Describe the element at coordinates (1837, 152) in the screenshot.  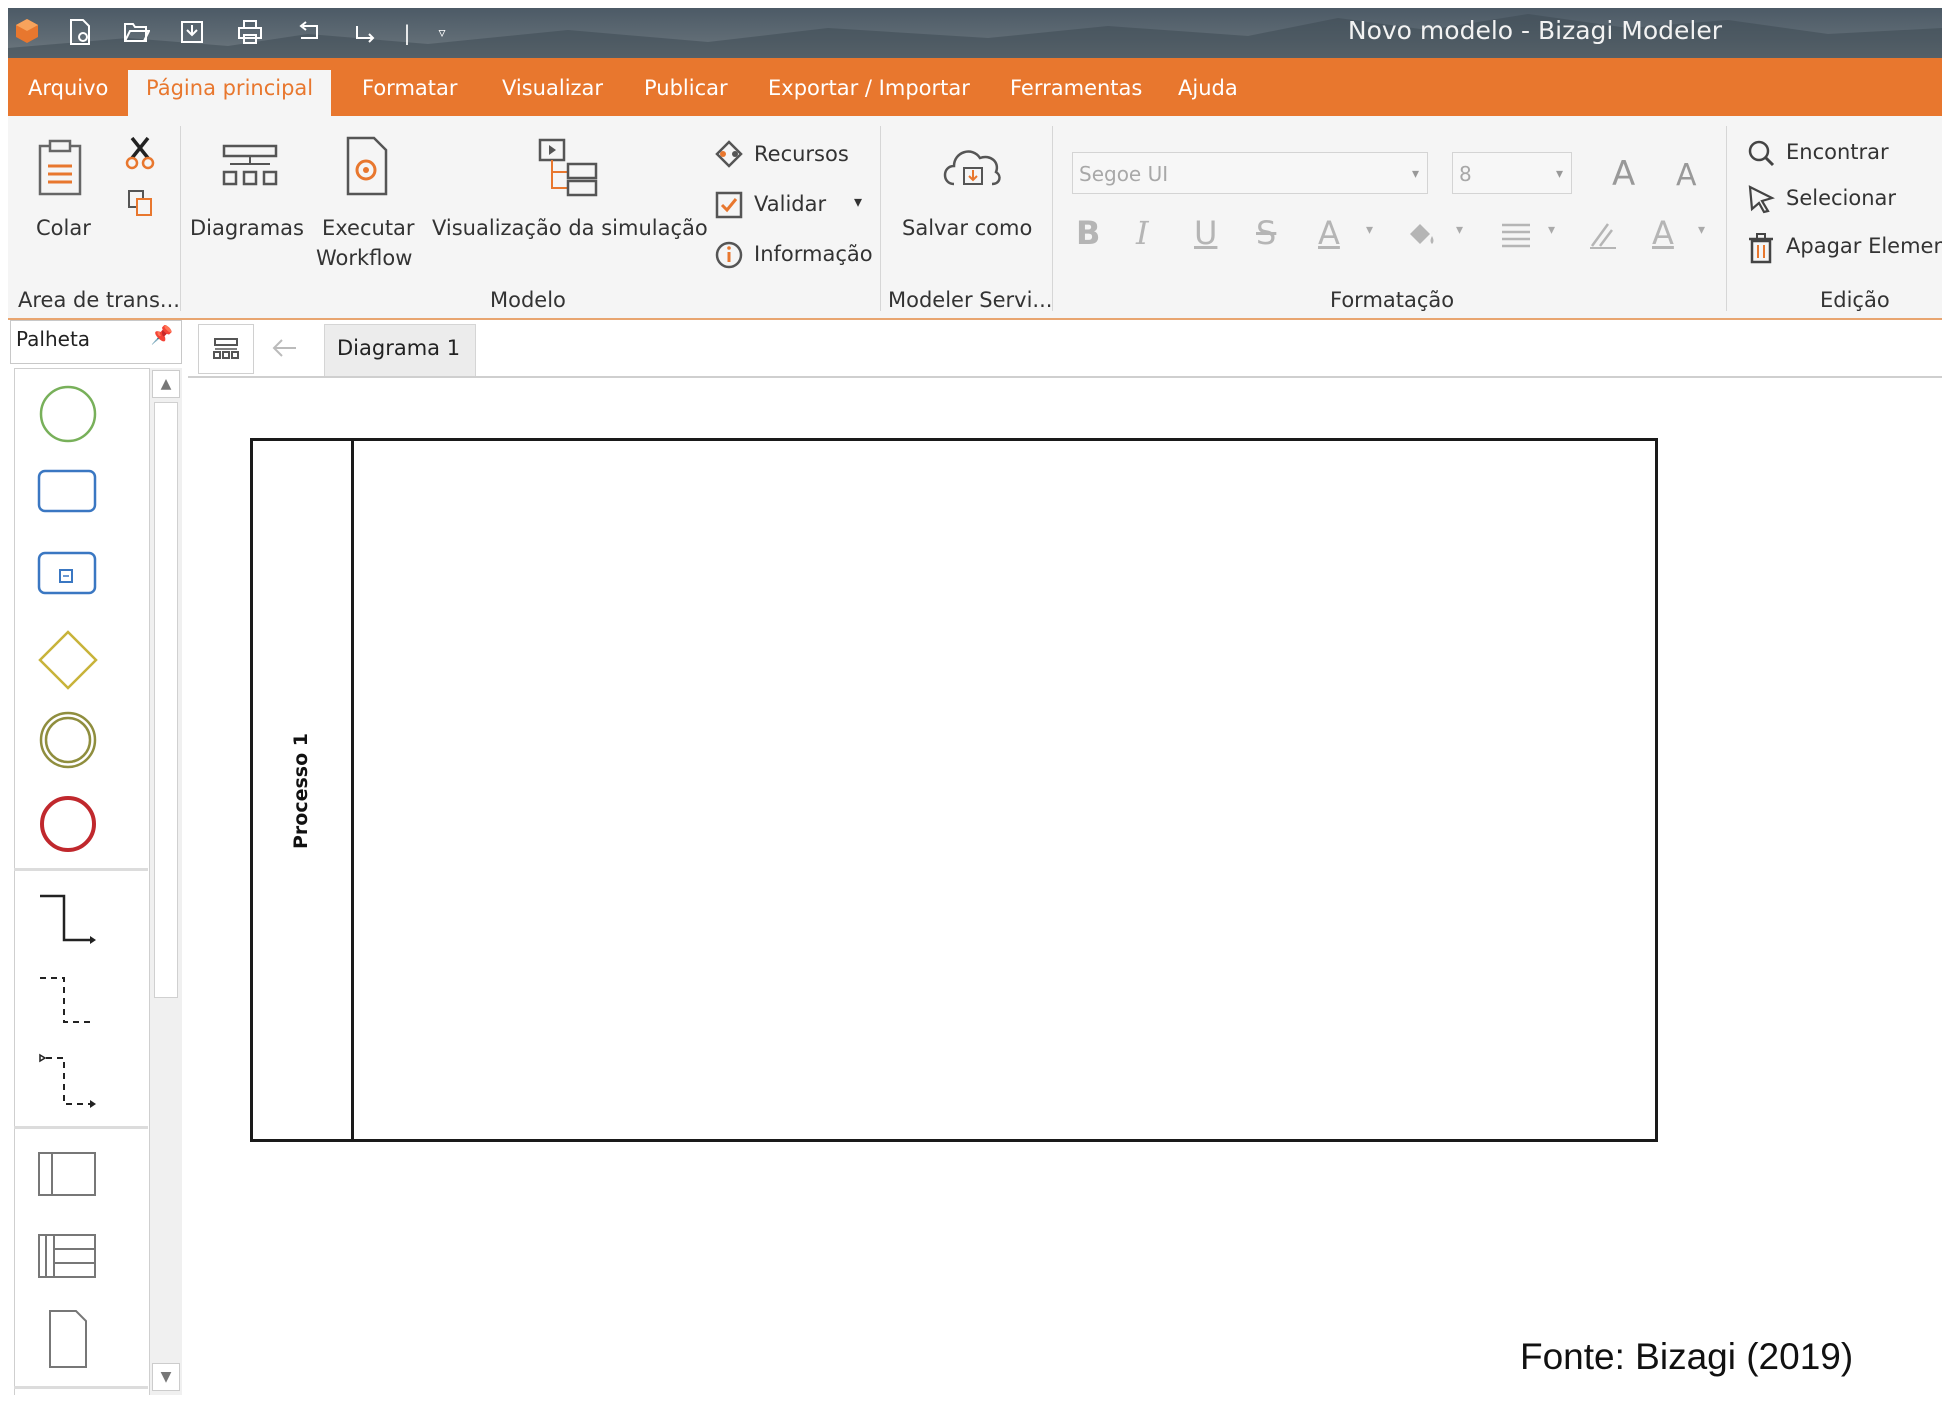
I see `find-button-label: Encontrar` at that location.